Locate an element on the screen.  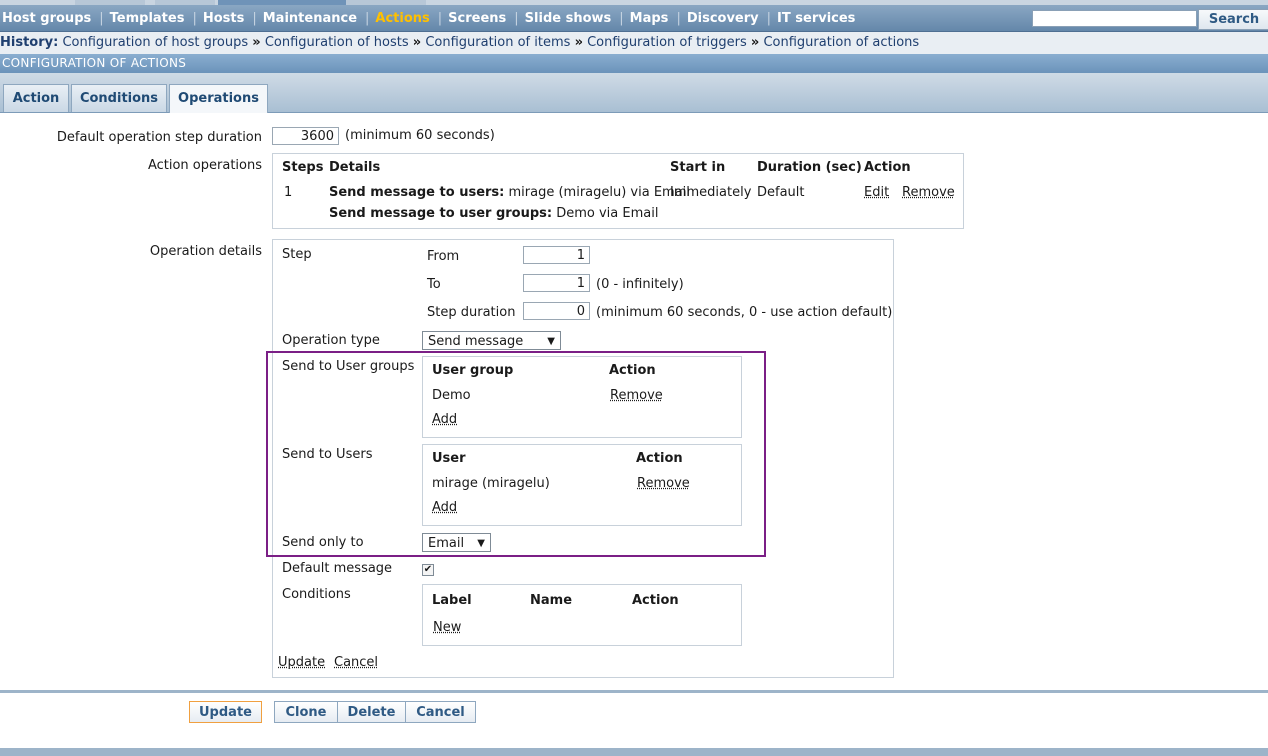
default-step-duration-label: Default operation step duration is located at coordinates (159, 137).